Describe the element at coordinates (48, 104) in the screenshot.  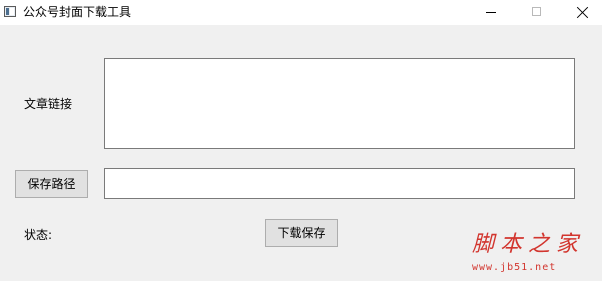
I see `article-link-label: 文章链接` at that location.